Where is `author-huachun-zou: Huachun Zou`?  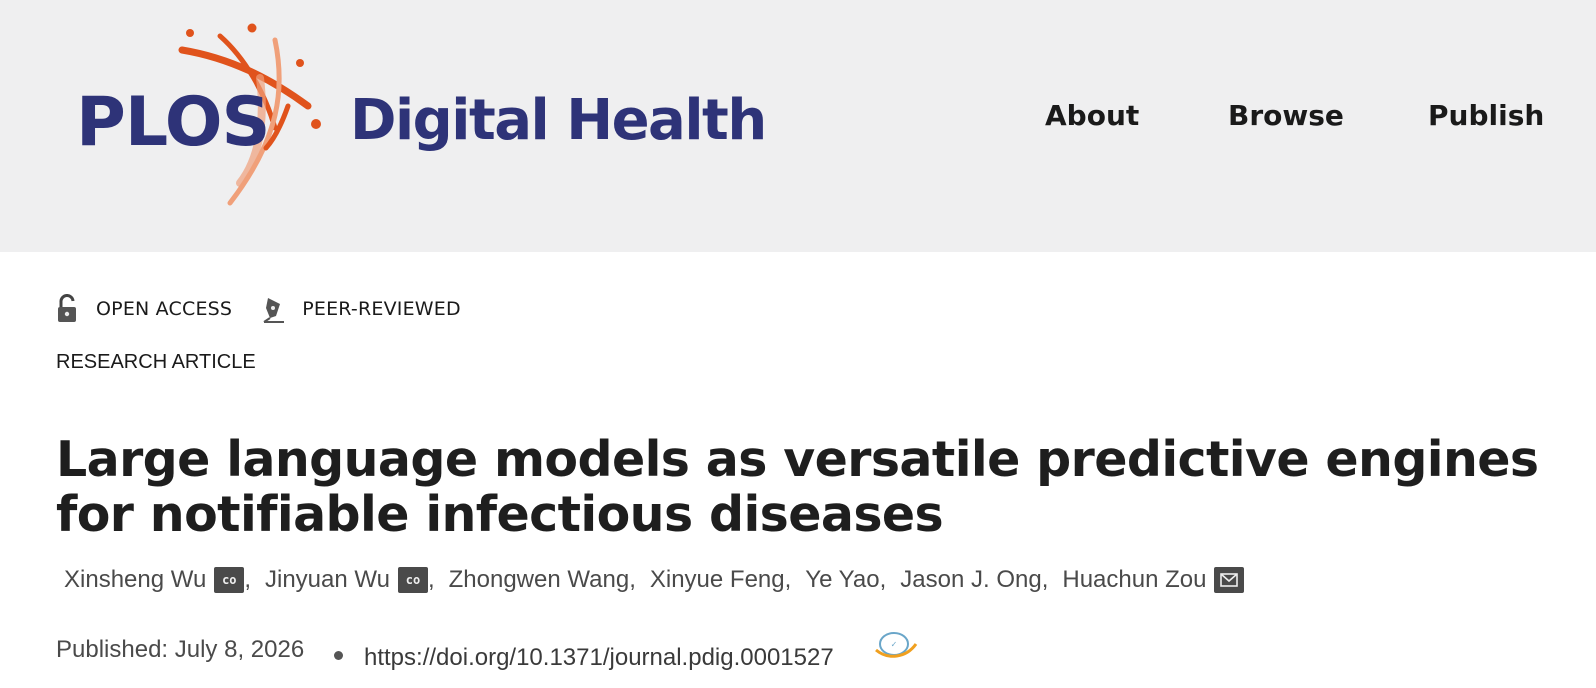 author-huachun-zou: Huachun Zou is located at coordinates (1153, 580).